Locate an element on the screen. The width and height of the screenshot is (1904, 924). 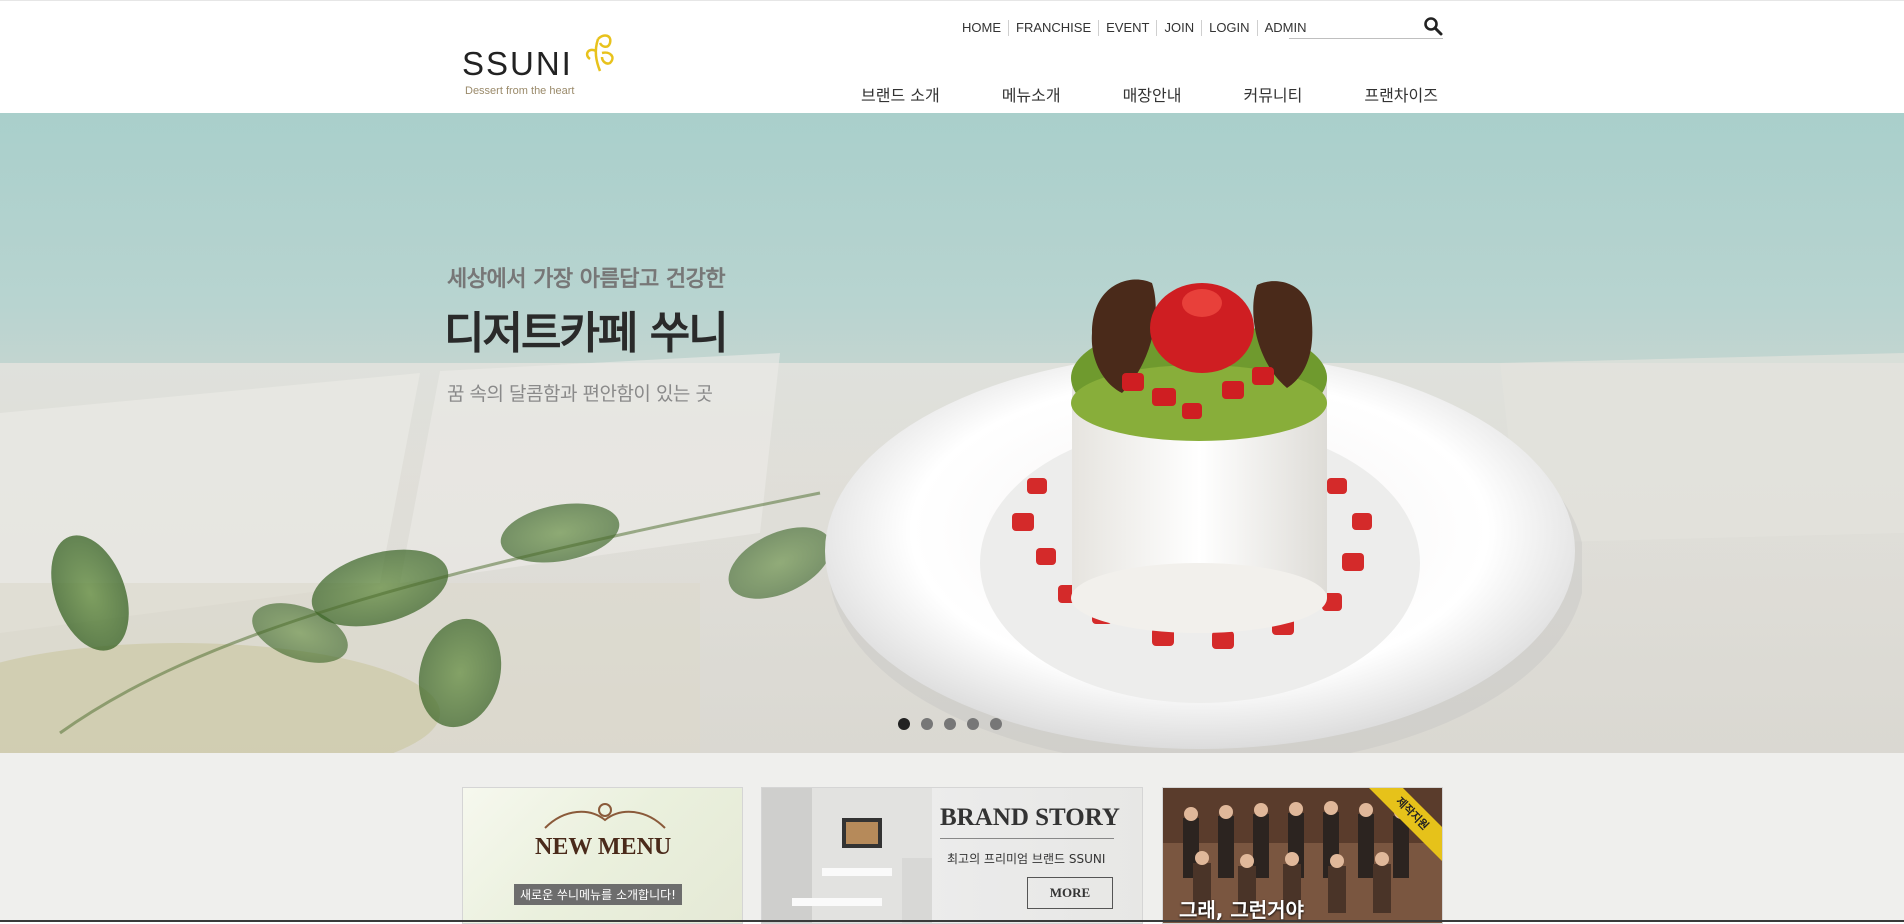
nav-stores: 매장안내 is located at coordinates (1152, 94).